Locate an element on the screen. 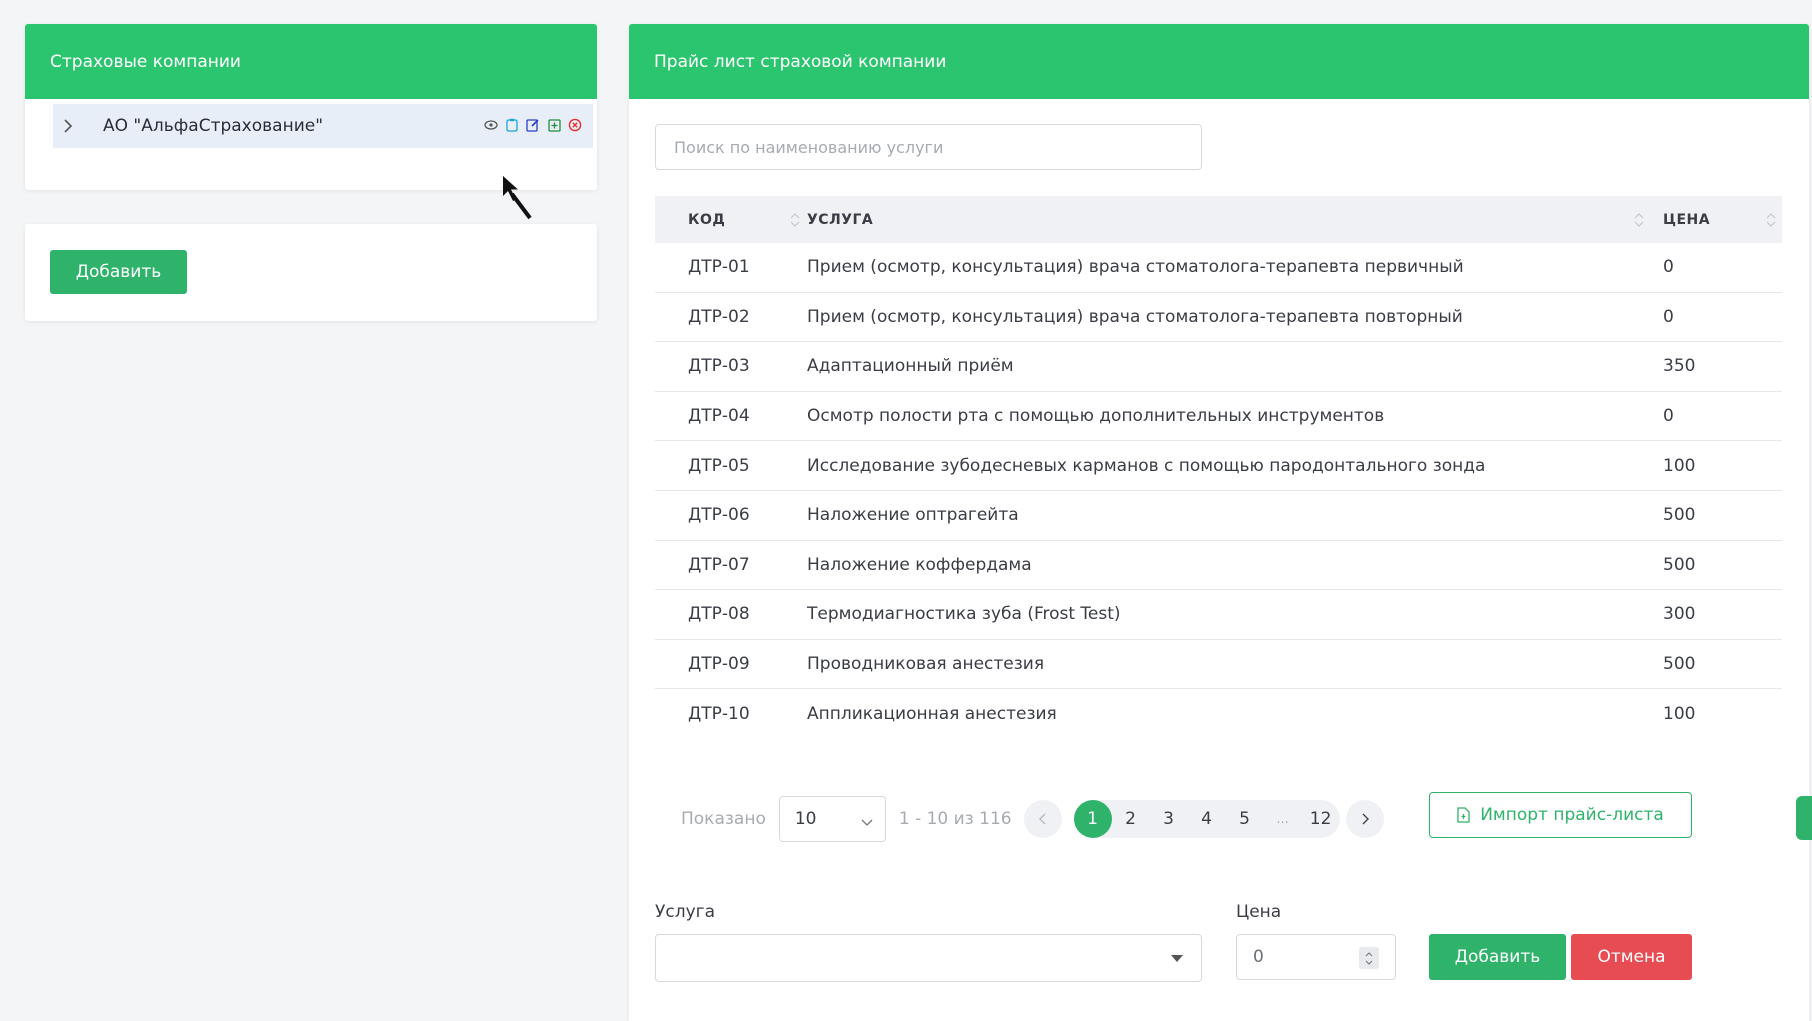 The width and height of the screenshot is (1812, 1021). shown-label: Показано is located at coordinates (723, 819).